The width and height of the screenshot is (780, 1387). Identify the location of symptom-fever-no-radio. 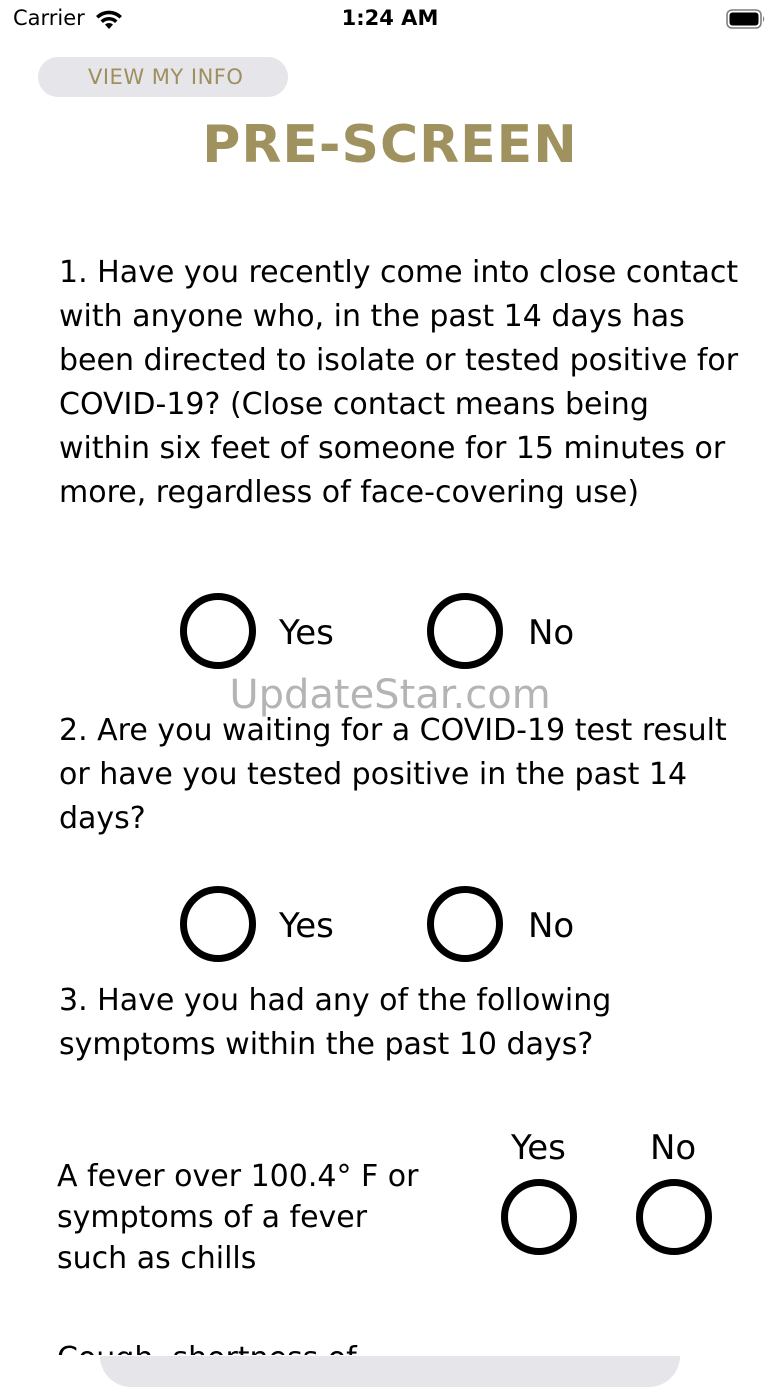
(674, 1217).